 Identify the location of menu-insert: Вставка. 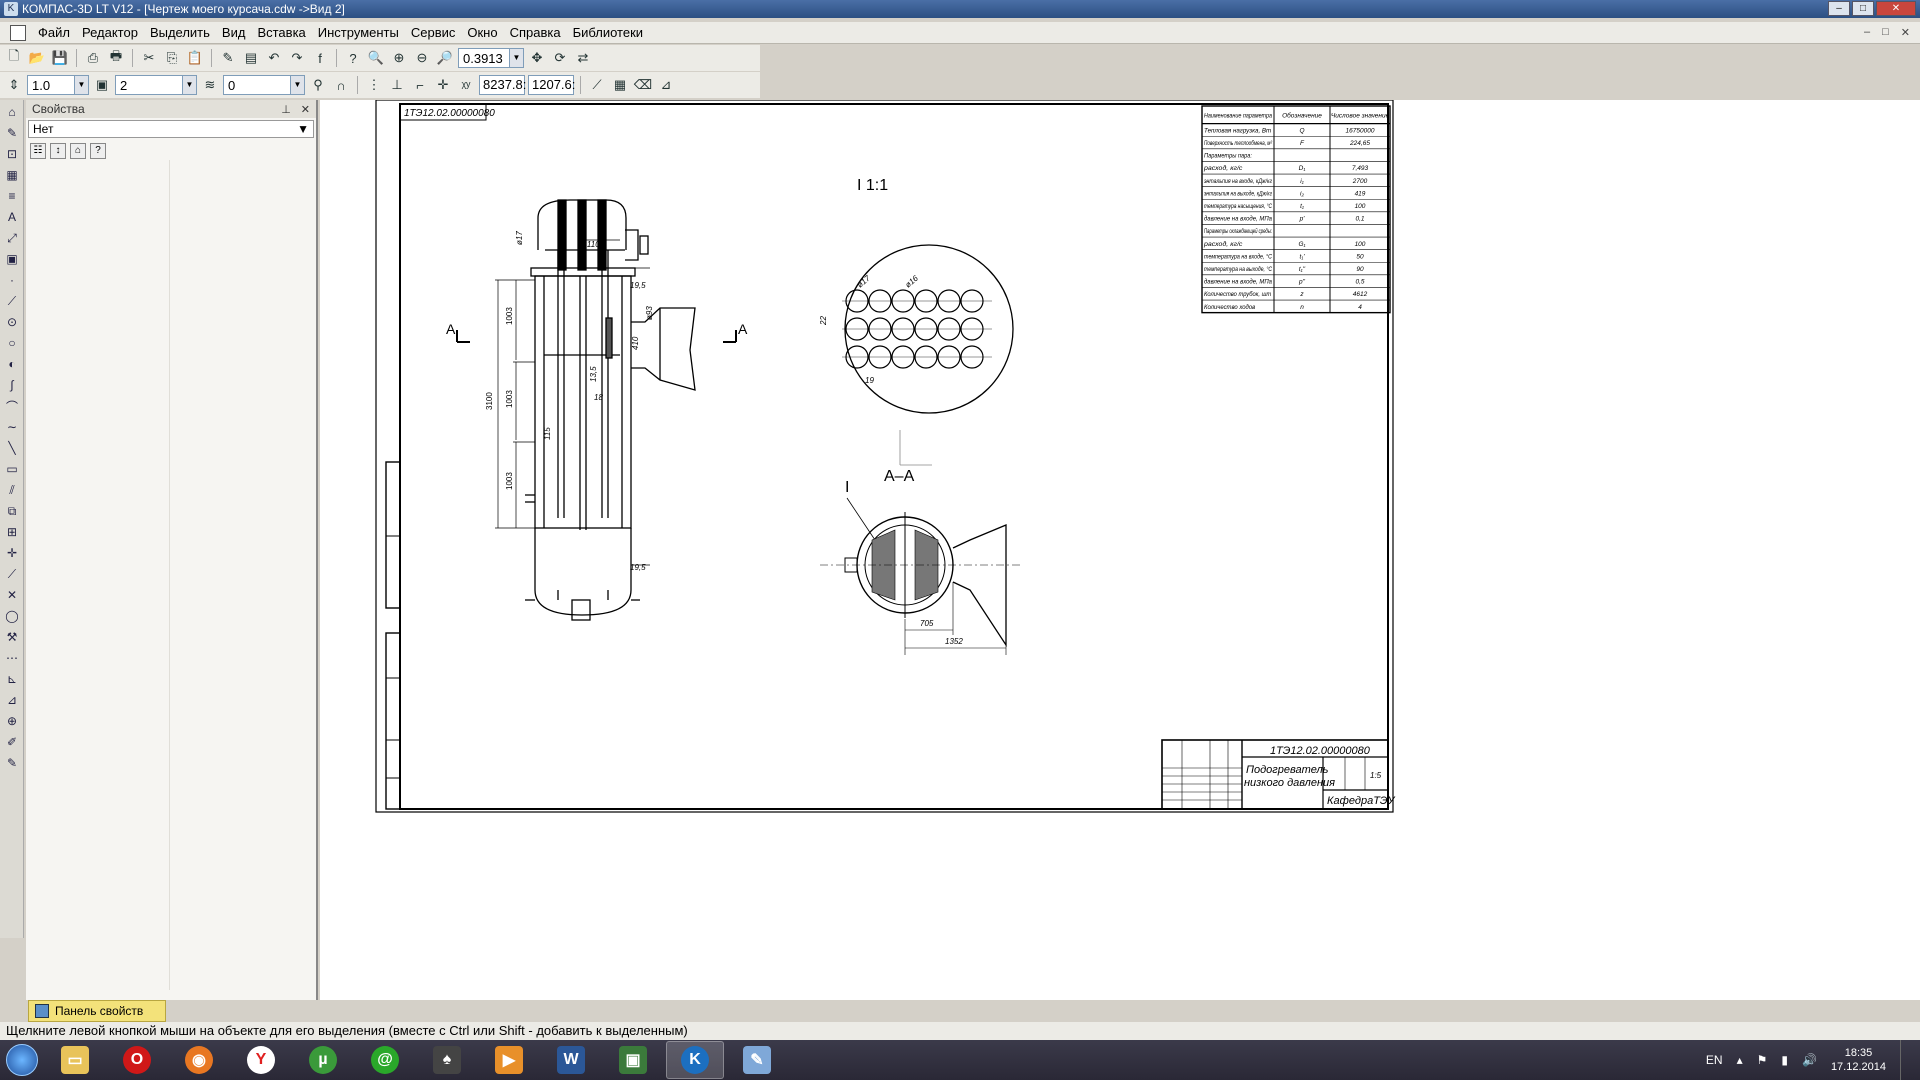
(281, 32).